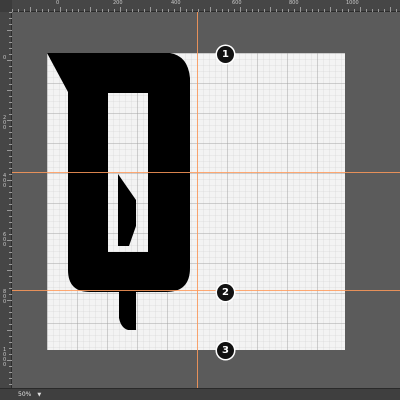  Describe the element at coordinates (5, 123) in the screenshot. I see `ruler-label-y-200: 200` at that location.